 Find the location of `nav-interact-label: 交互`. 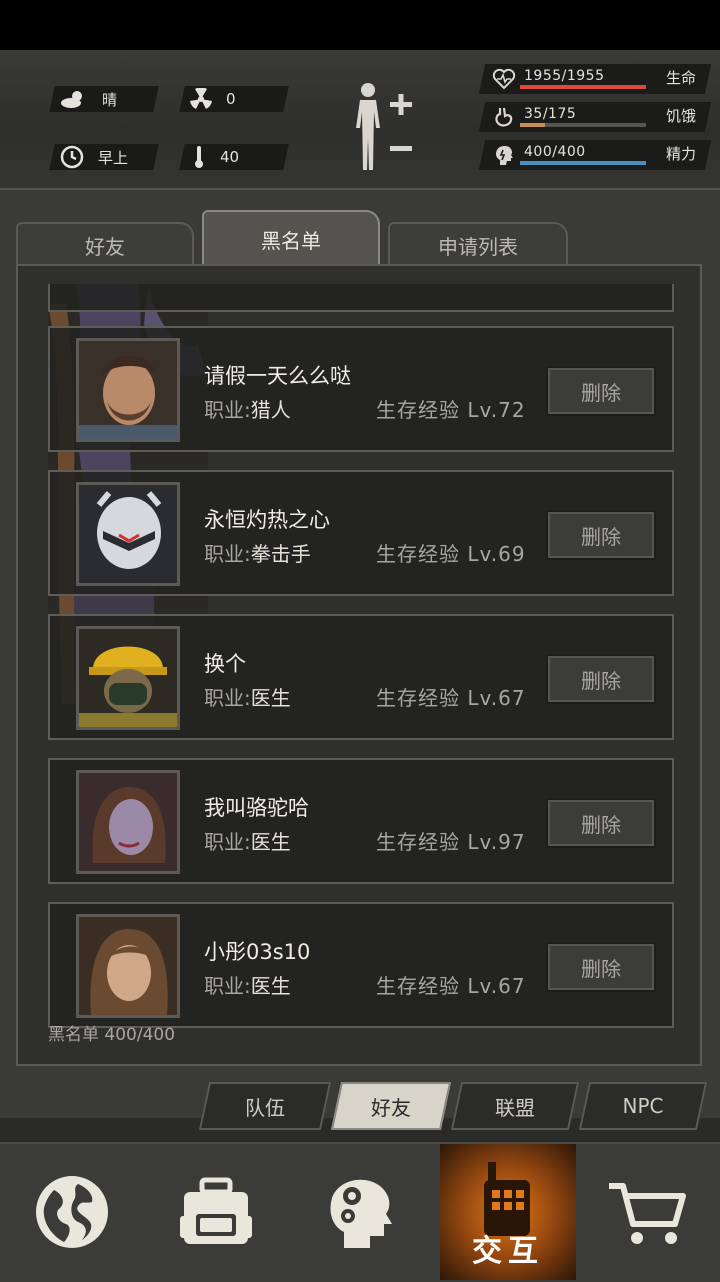

nav-interact-label: 交互 is located at coordinates (508, 1251).